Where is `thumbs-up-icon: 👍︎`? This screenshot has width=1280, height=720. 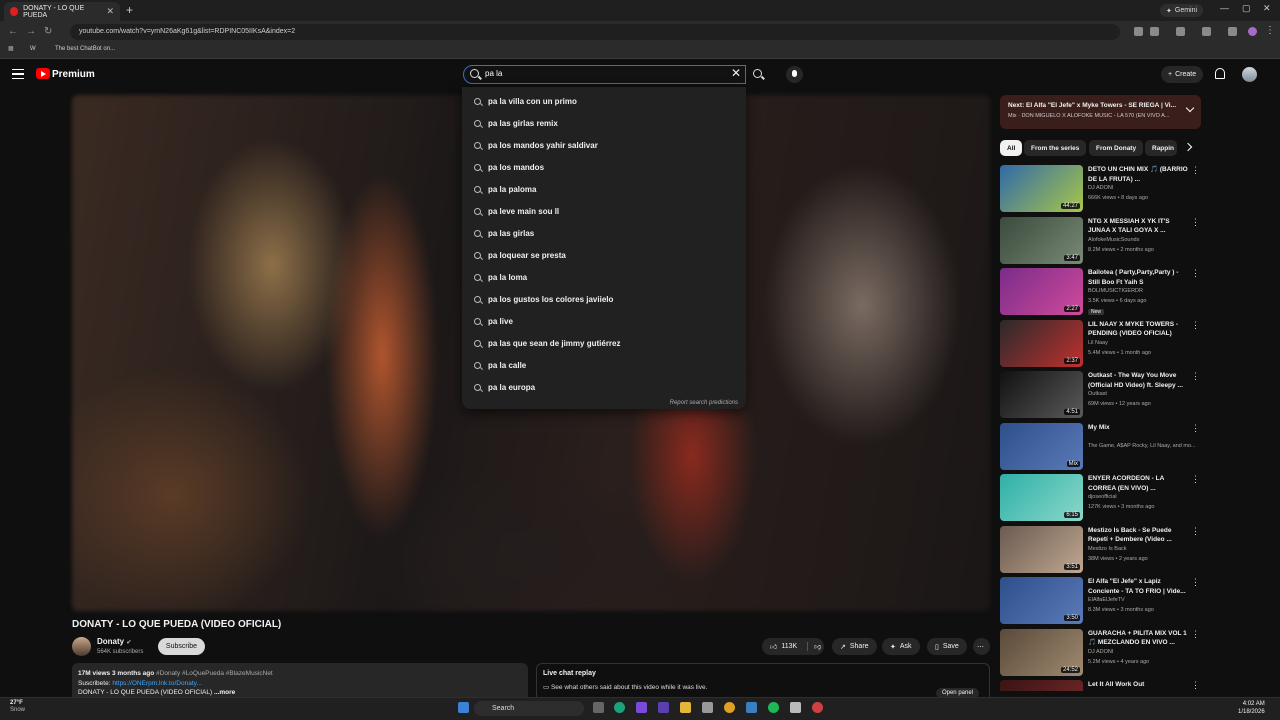 thumbs-up-icon: 👍︎ is located at coordinates (773, 646).